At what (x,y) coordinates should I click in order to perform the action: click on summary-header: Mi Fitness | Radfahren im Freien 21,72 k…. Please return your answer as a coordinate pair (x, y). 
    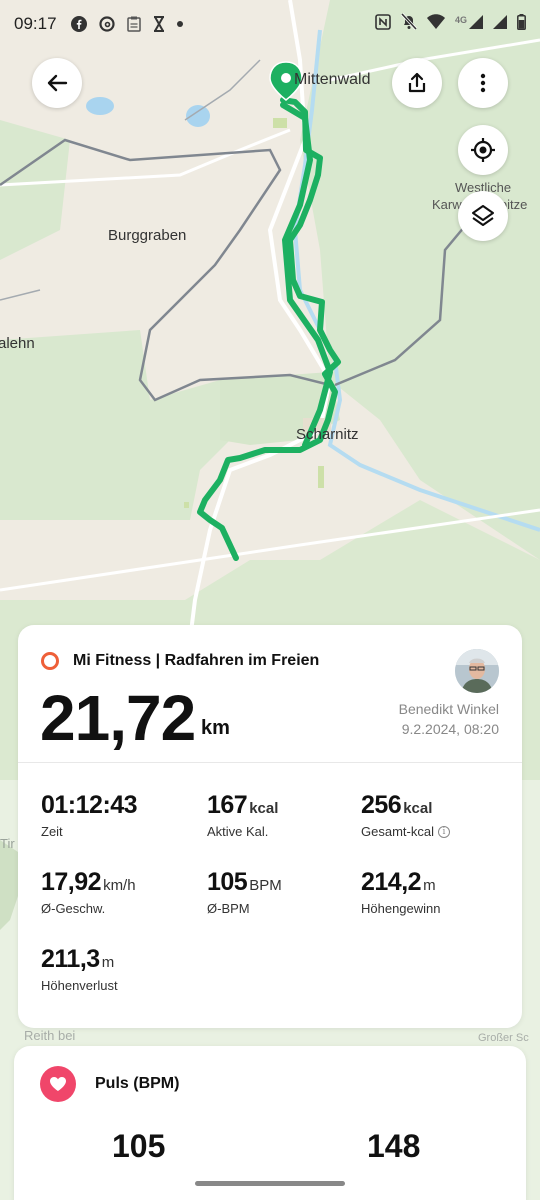
    Looking at the image, I should click on (270, 694).